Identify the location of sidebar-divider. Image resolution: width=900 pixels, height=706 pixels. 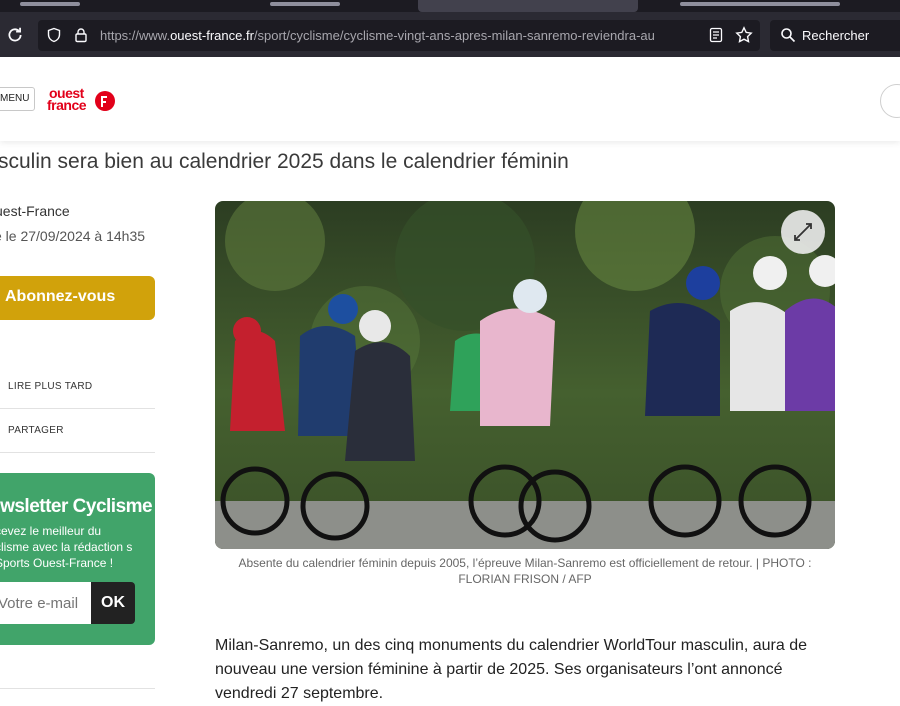
(77, 688).